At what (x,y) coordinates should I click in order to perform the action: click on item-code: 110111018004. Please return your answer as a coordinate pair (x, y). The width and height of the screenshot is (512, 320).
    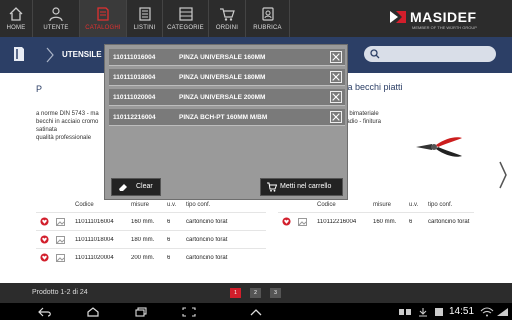
    Looking at the image, I should click on (134, 77).